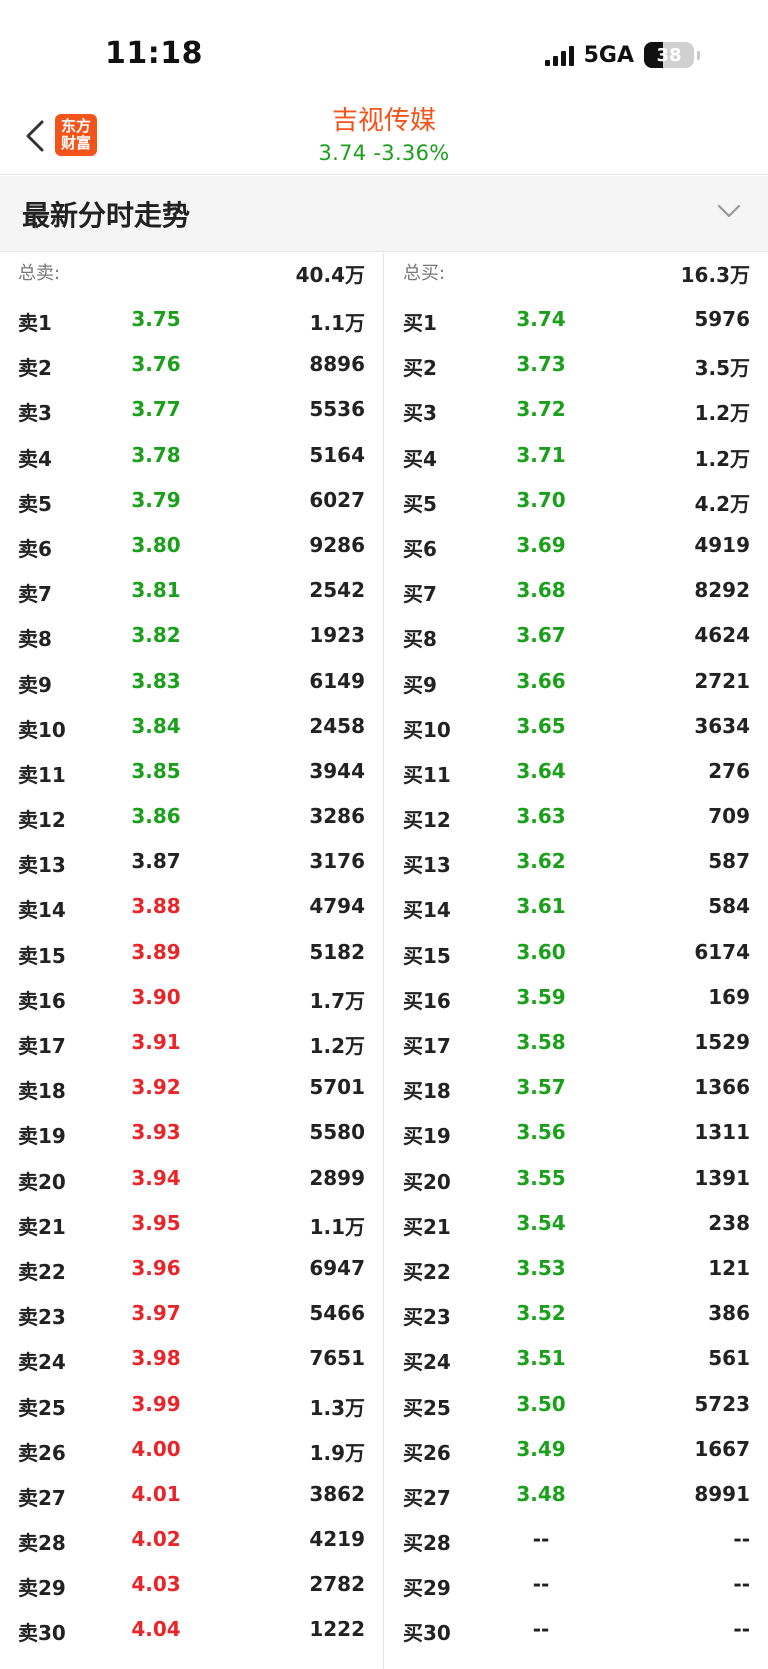  Describe the element at coordinates (576, 1360) in the screenshot. I see `buy-order-row: 买24 3.51 561` at that location.